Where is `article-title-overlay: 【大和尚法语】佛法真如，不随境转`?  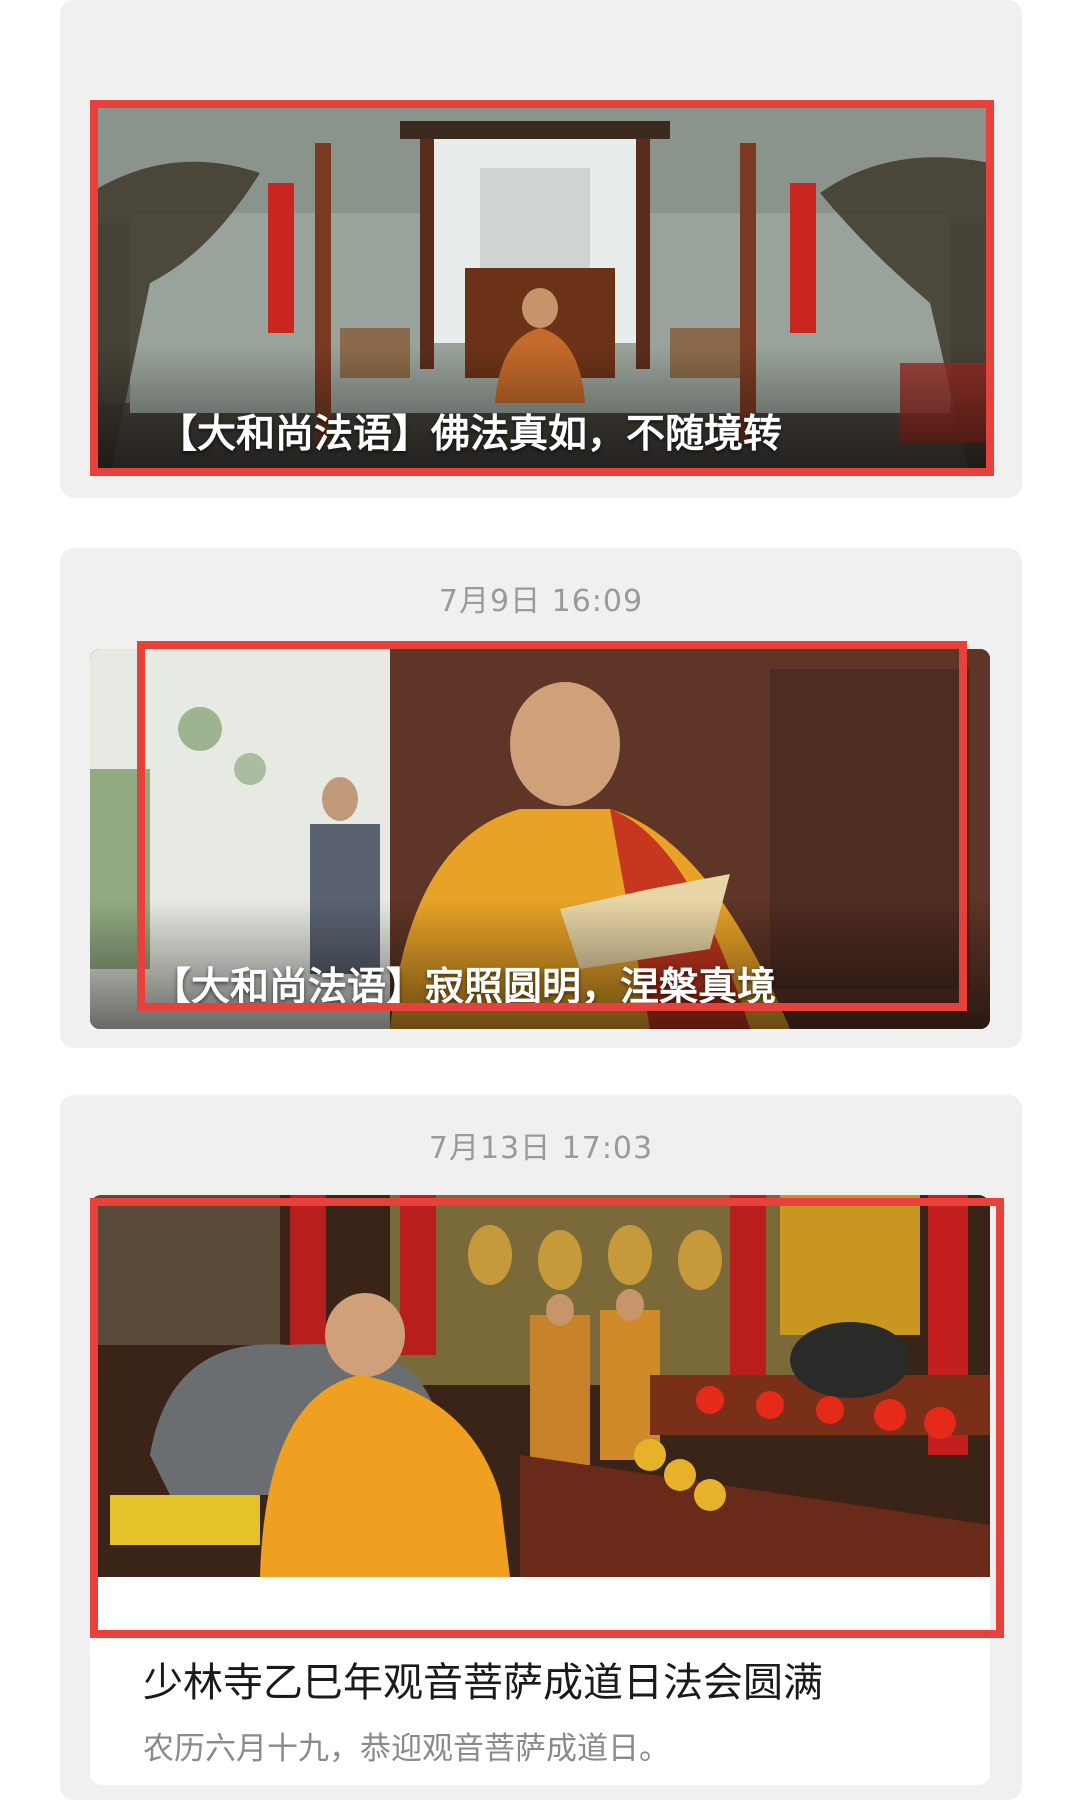 article-title-overlay: 【大和尚法语】佛法真如，不随境转 is located at coordinates (470, 434).